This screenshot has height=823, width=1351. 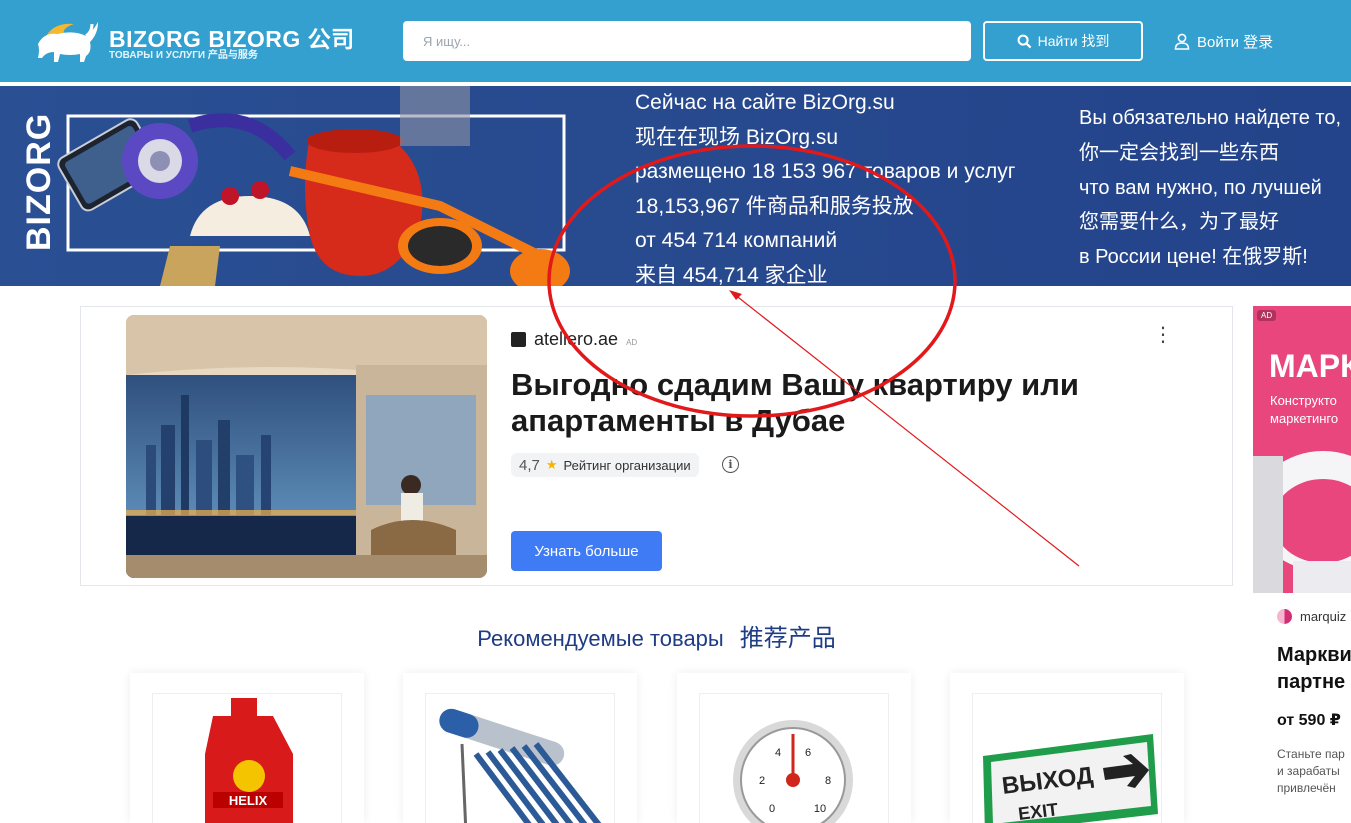 I want to click on right-ad-desc-line: Станьте пар, so click(x=1311, y=754).